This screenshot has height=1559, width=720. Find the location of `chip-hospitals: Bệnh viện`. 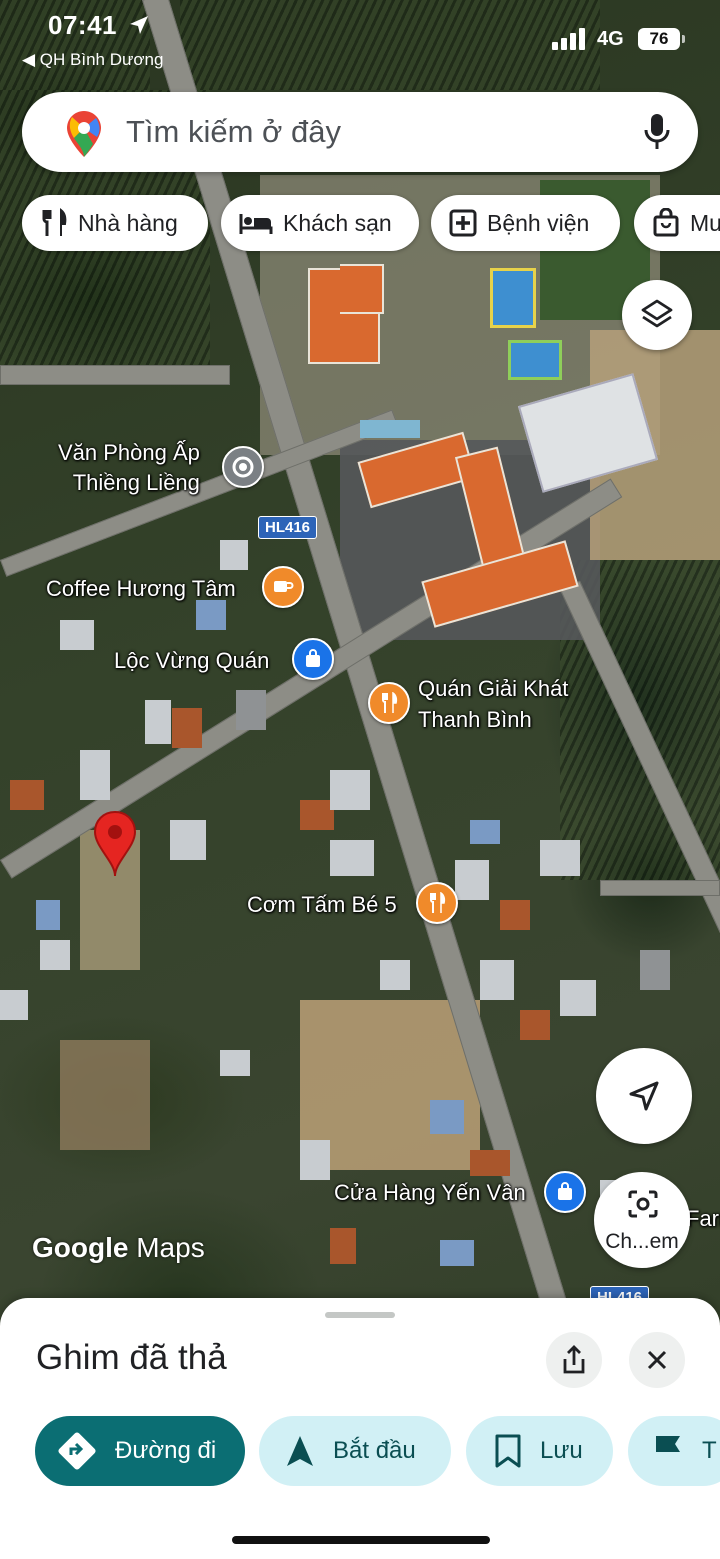

chip-hospitals: Bệnh viện is located at coordinates (525, 223).